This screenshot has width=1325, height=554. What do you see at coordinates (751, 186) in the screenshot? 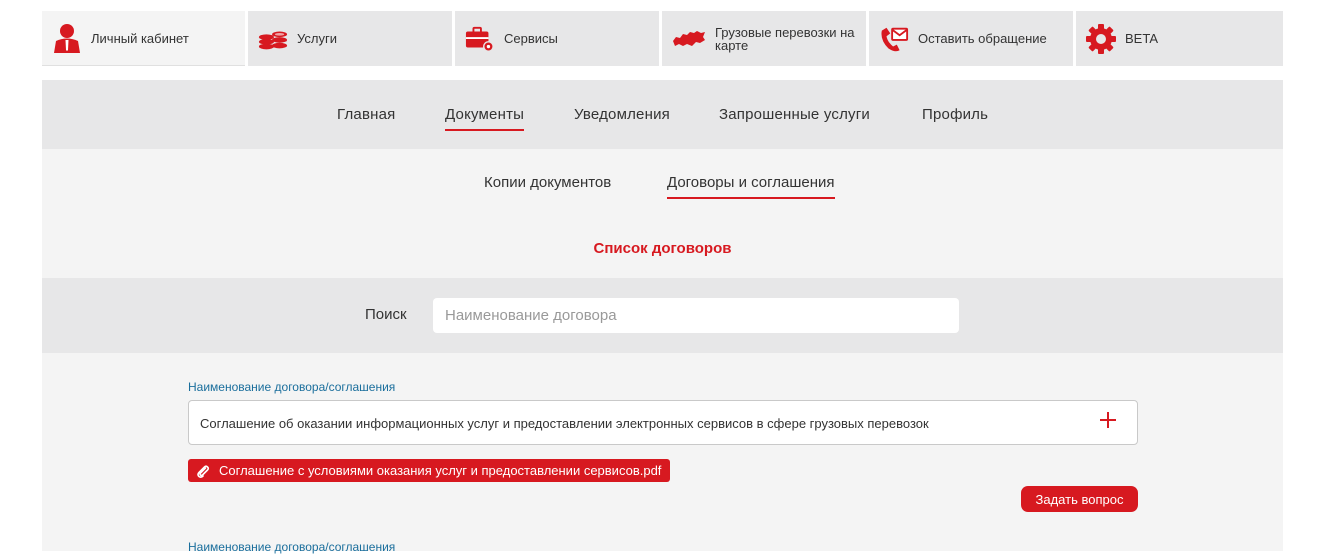
I see `subtab-contracts: Договоры и соглашения` at bounding box center [751, 186].